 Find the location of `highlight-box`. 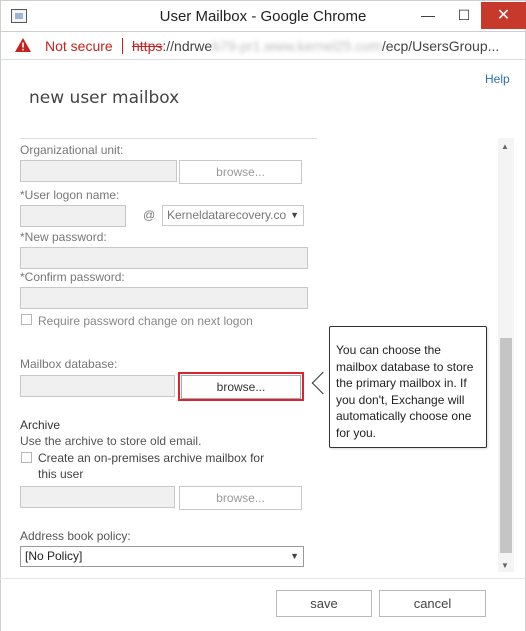

highlight-box is located at coordinates (241, 386).